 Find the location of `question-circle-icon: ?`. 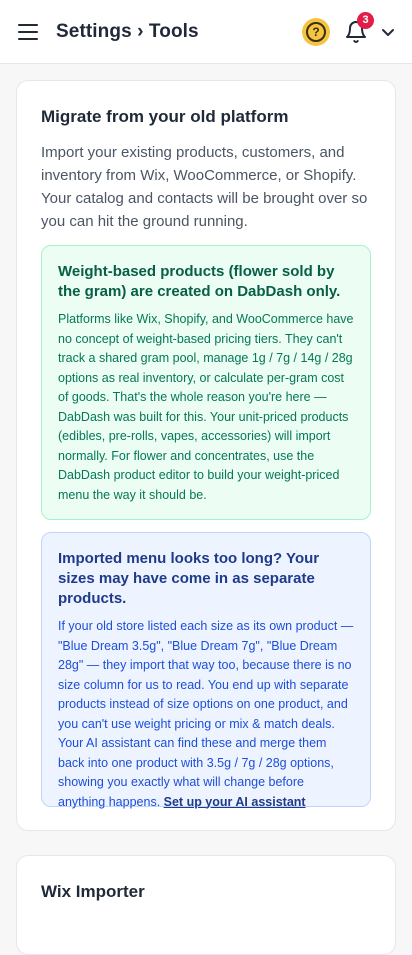

question-circle-icon: ? is located at coordinates (316, 31).